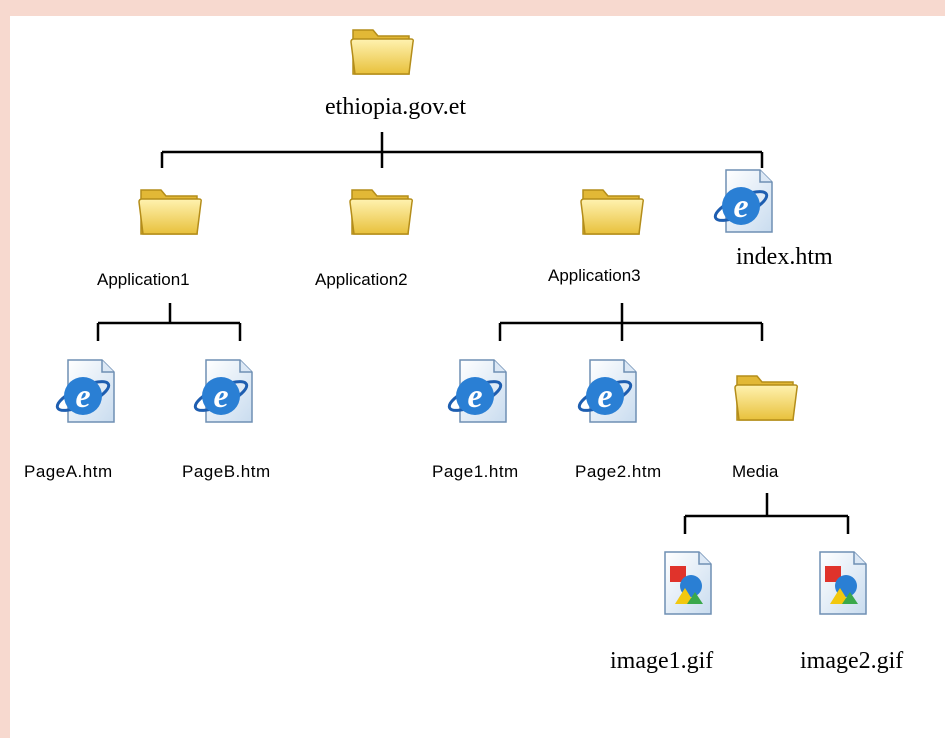 The height and width of the screenshot is (738, 945). Describe the element at coordinates (462, 150) in the screenshot. I see `root-connector` at that location.